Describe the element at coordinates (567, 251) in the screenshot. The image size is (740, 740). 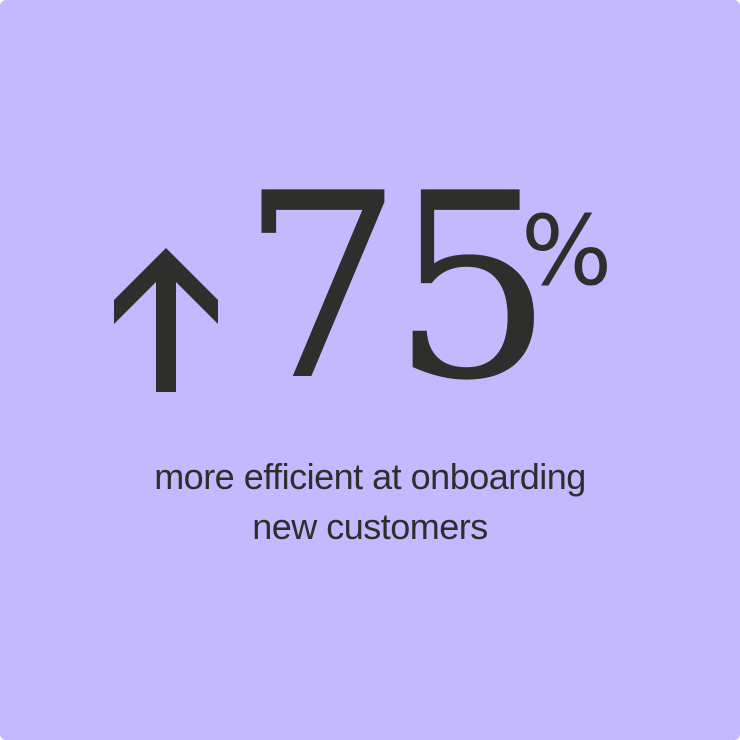
I see `stat-unit: %` at that location.